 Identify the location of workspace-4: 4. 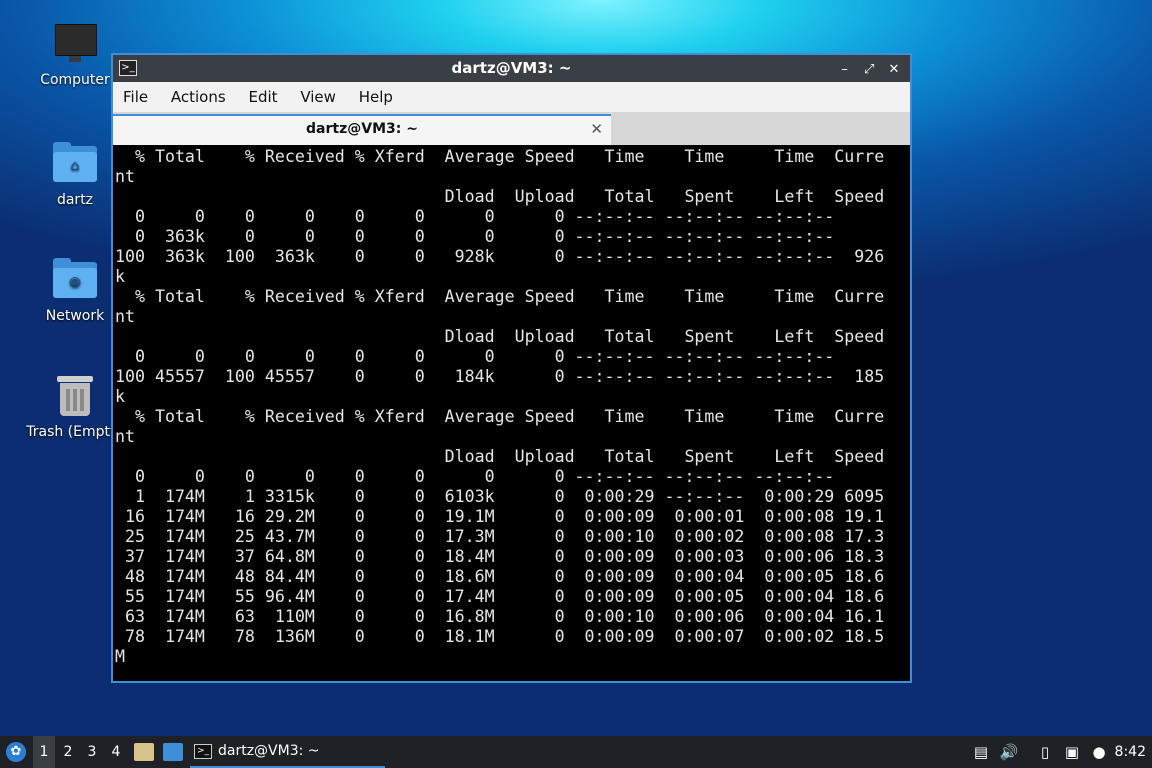
(116, 752).